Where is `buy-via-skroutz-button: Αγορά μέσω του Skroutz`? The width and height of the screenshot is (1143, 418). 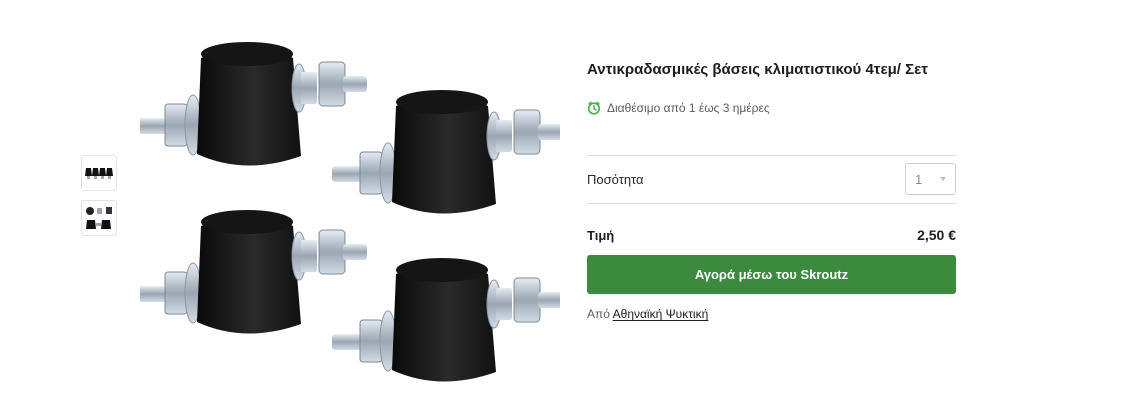 buy-via-skroutz-button: Αγορά μέσω του Skroutz is located at coordinates (771, 274).